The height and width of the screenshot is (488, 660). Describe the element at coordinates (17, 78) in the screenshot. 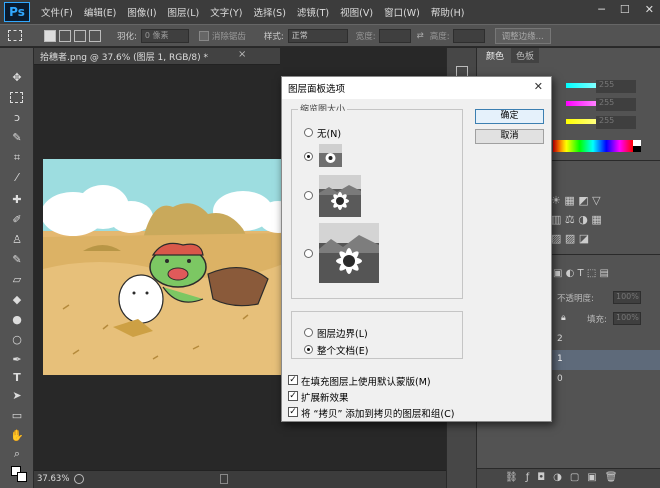

I see `move-tool-icon: ✥` at that location.